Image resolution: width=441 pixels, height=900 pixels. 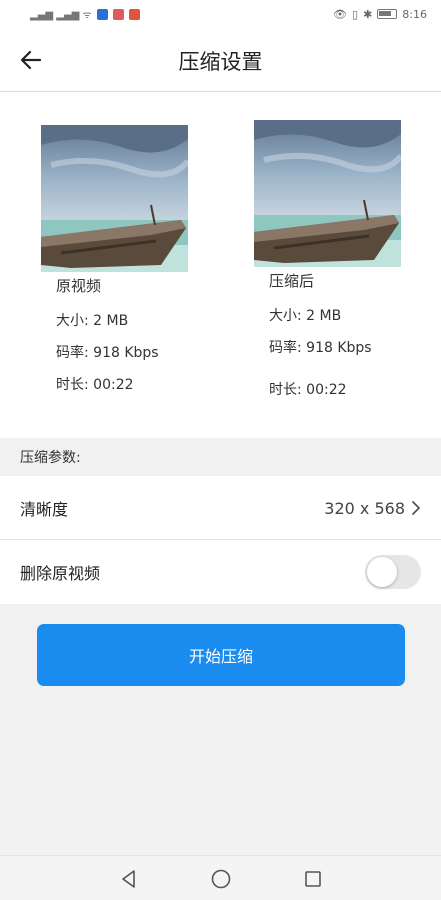 What do you see at coordinates (221, 655) in the screenshot?
I see `start-compress-button: 开始压缩` at bounding box center [221, 655].